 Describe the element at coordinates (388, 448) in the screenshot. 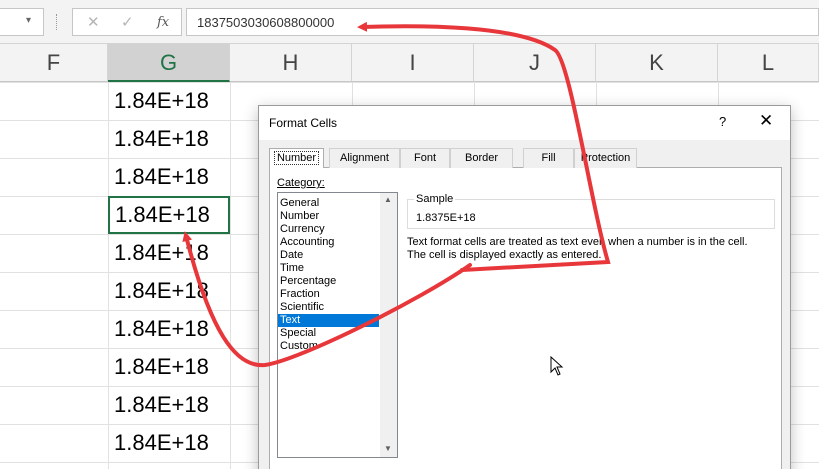

I see `scroll-down-icon: ▼` at that location.